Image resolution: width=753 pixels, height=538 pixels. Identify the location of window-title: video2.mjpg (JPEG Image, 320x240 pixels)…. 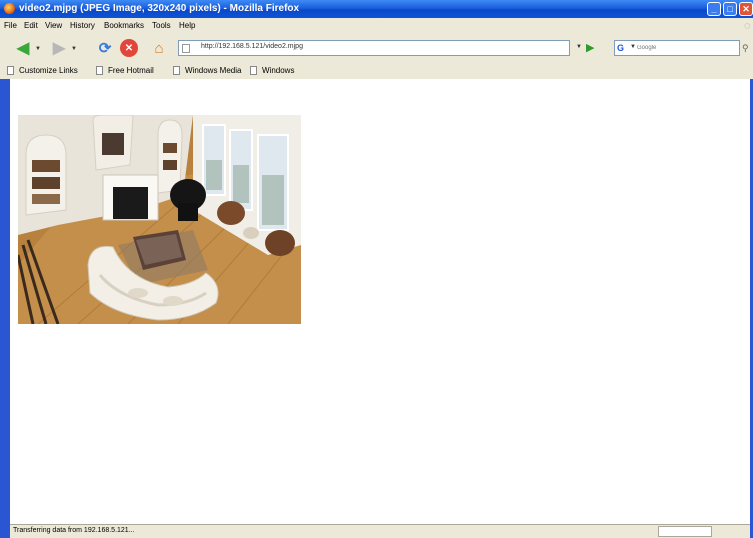
(159, 8).